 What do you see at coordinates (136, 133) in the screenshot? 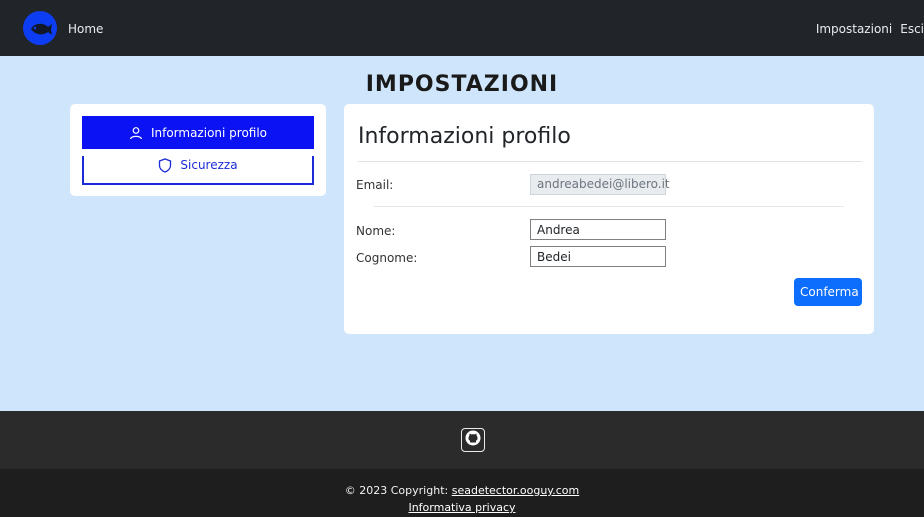
I see `user-icon` at bounding box center [136, 133].